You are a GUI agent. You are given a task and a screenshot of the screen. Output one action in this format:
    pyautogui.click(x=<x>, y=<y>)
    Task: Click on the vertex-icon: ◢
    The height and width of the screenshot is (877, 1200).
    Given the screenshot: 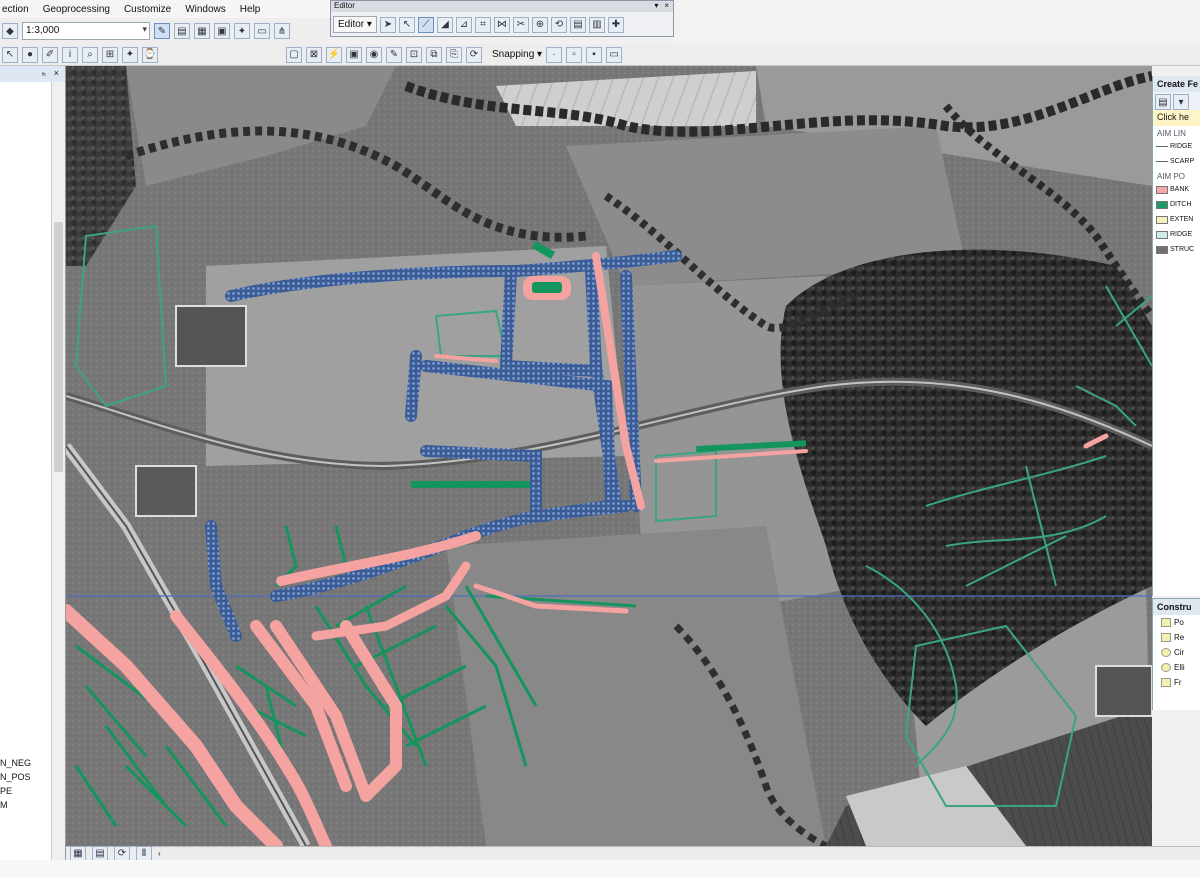 What is the action you would take?
    pyautogui.click(x=444, y=24)
    